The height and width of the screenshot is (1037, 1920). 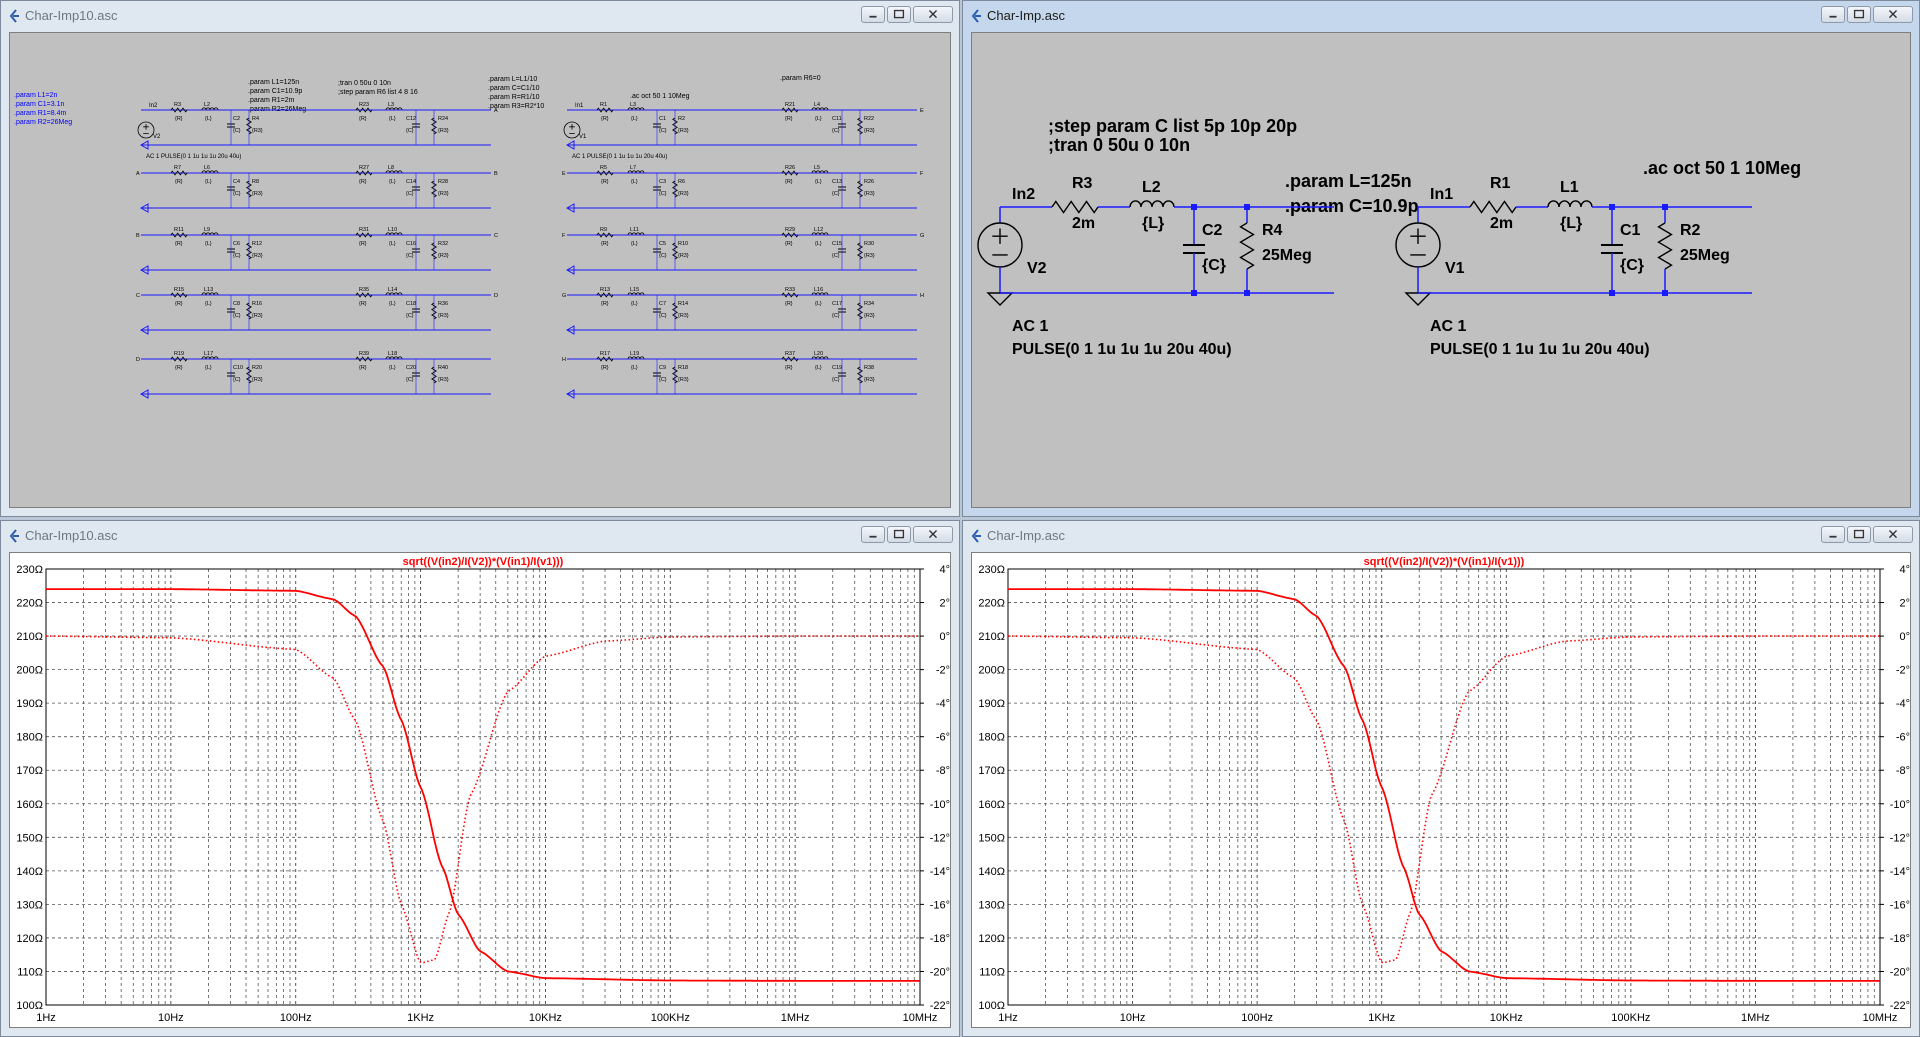 I want to click on capacitor-name: C19, so click(x=837, y=368).